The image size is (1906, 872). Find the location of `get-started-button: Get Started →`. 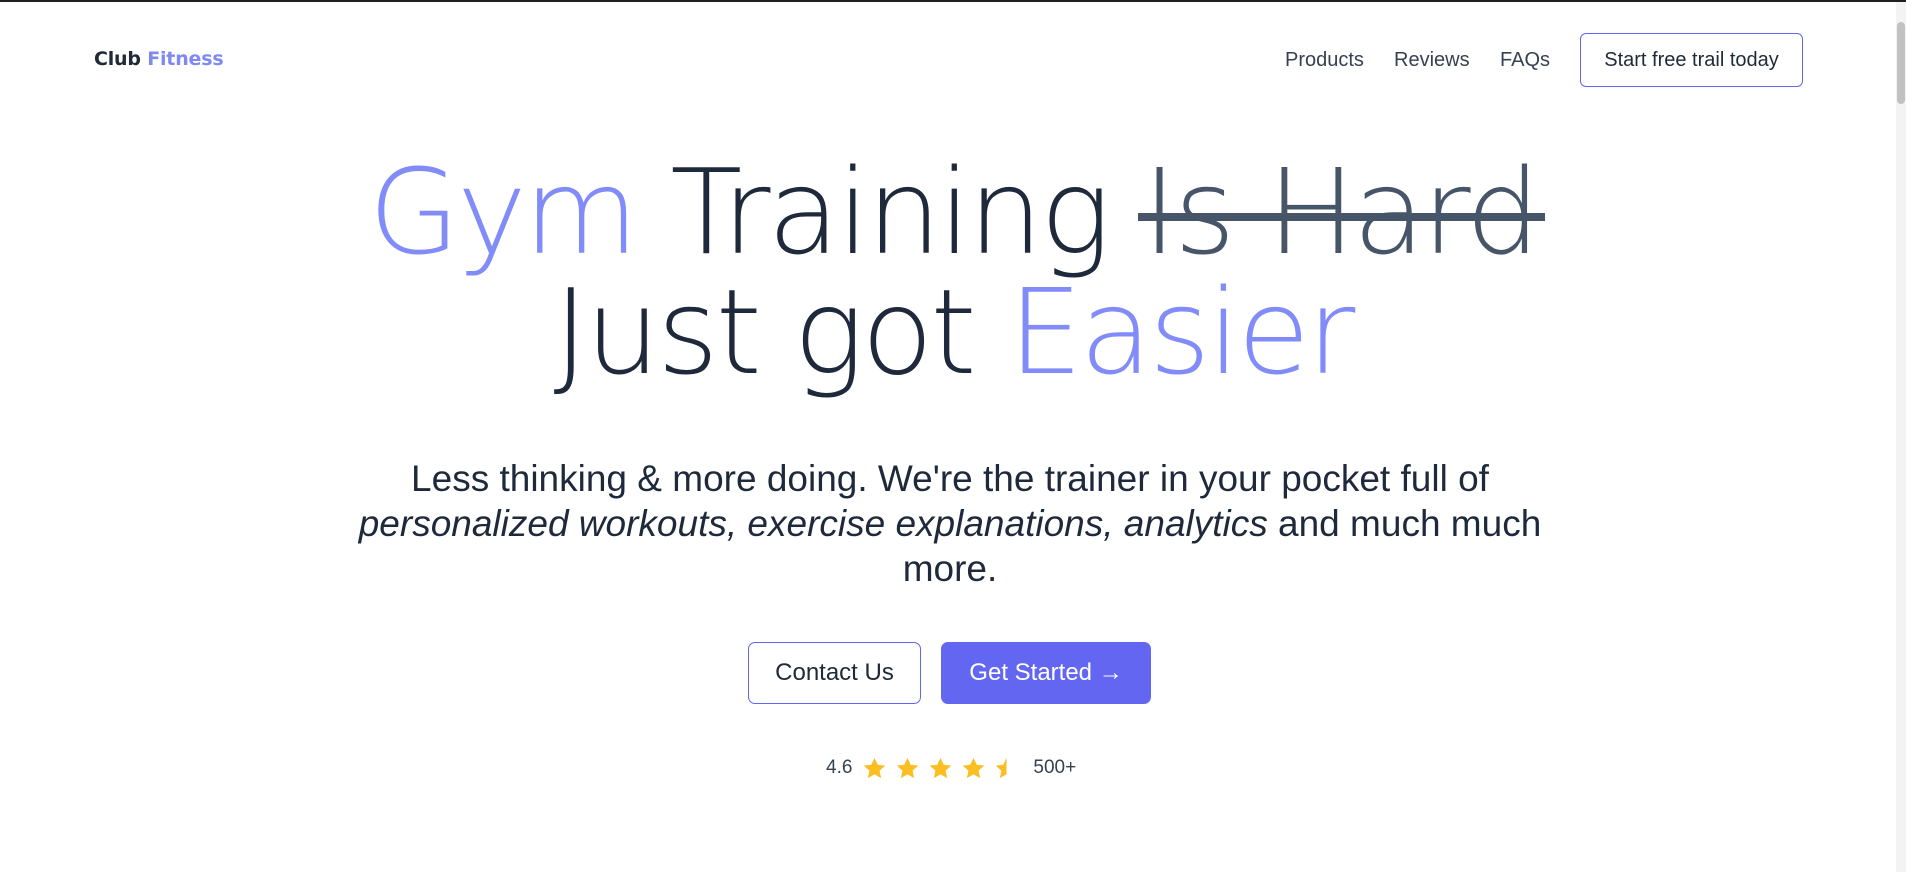

get-started-button: Get Started → is located at coordinates (1046, 673).